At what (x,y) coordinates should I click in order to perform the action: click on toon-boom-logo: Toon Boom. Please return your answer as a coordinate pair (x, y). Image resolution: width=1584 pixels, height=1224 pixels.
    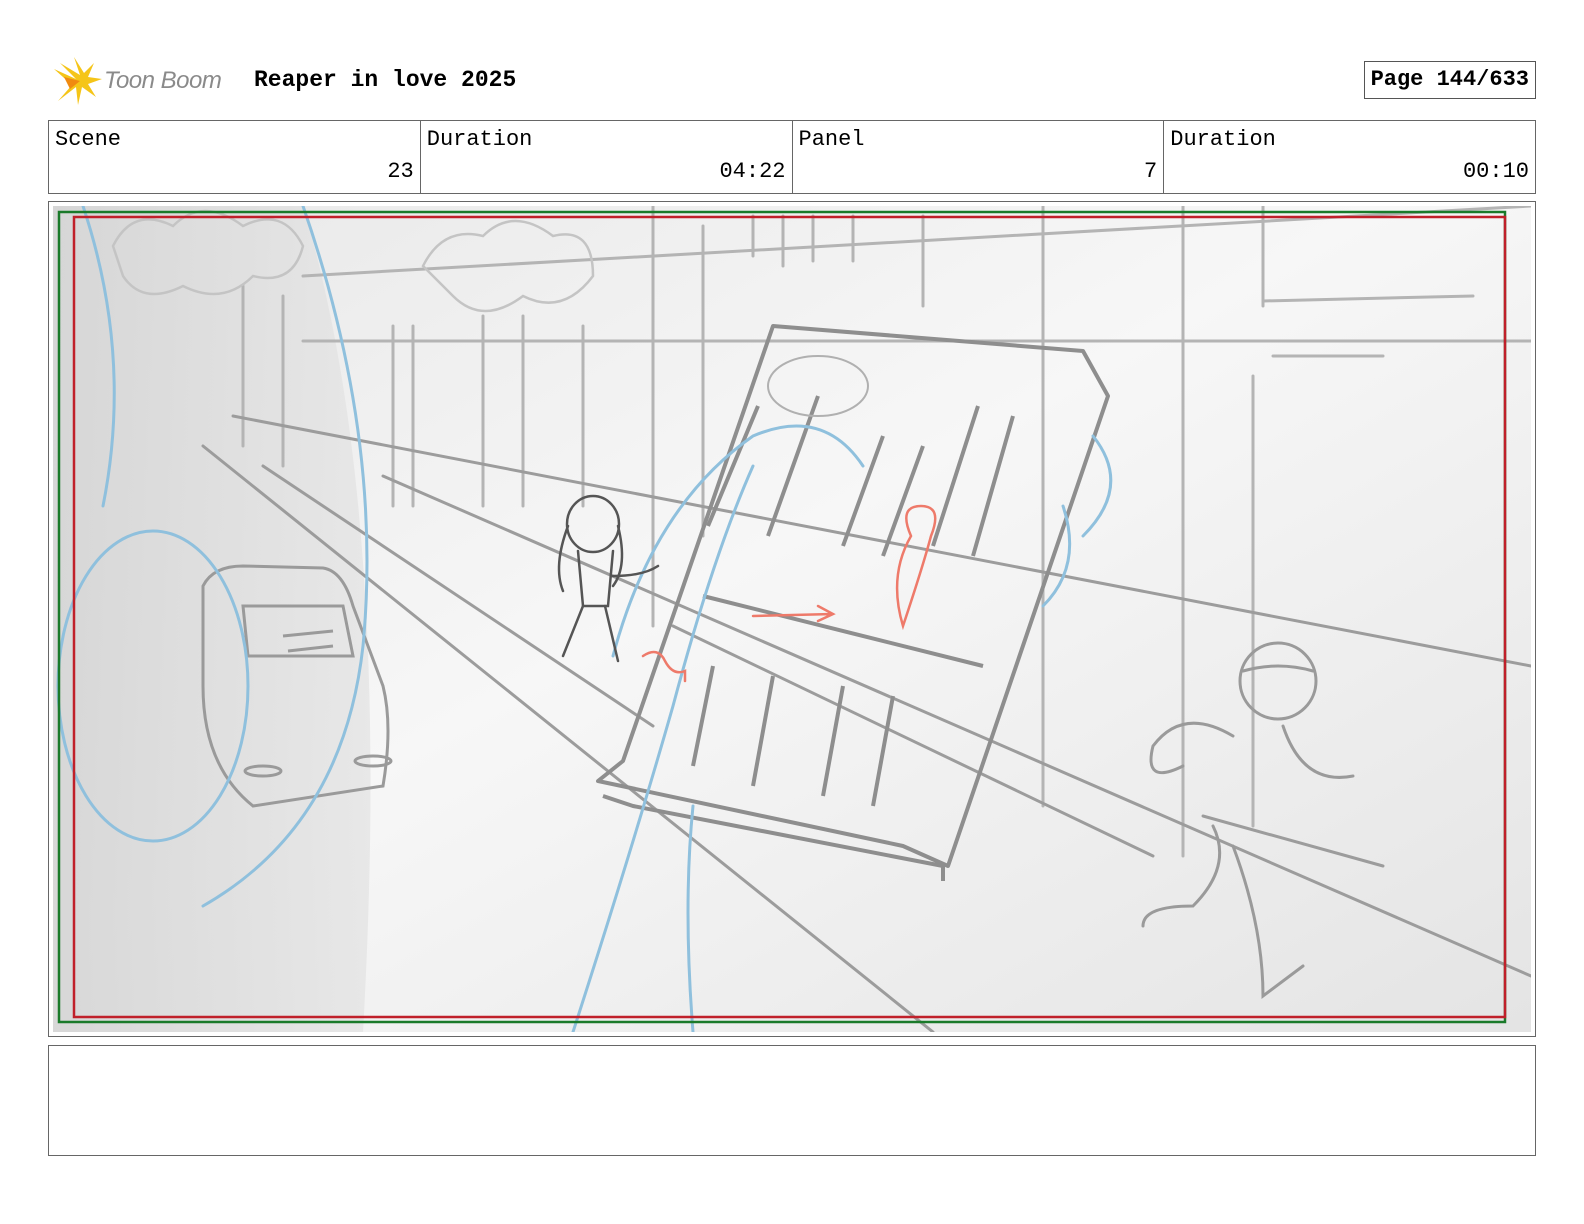
    Looking at the image, I should click on (145, 81).